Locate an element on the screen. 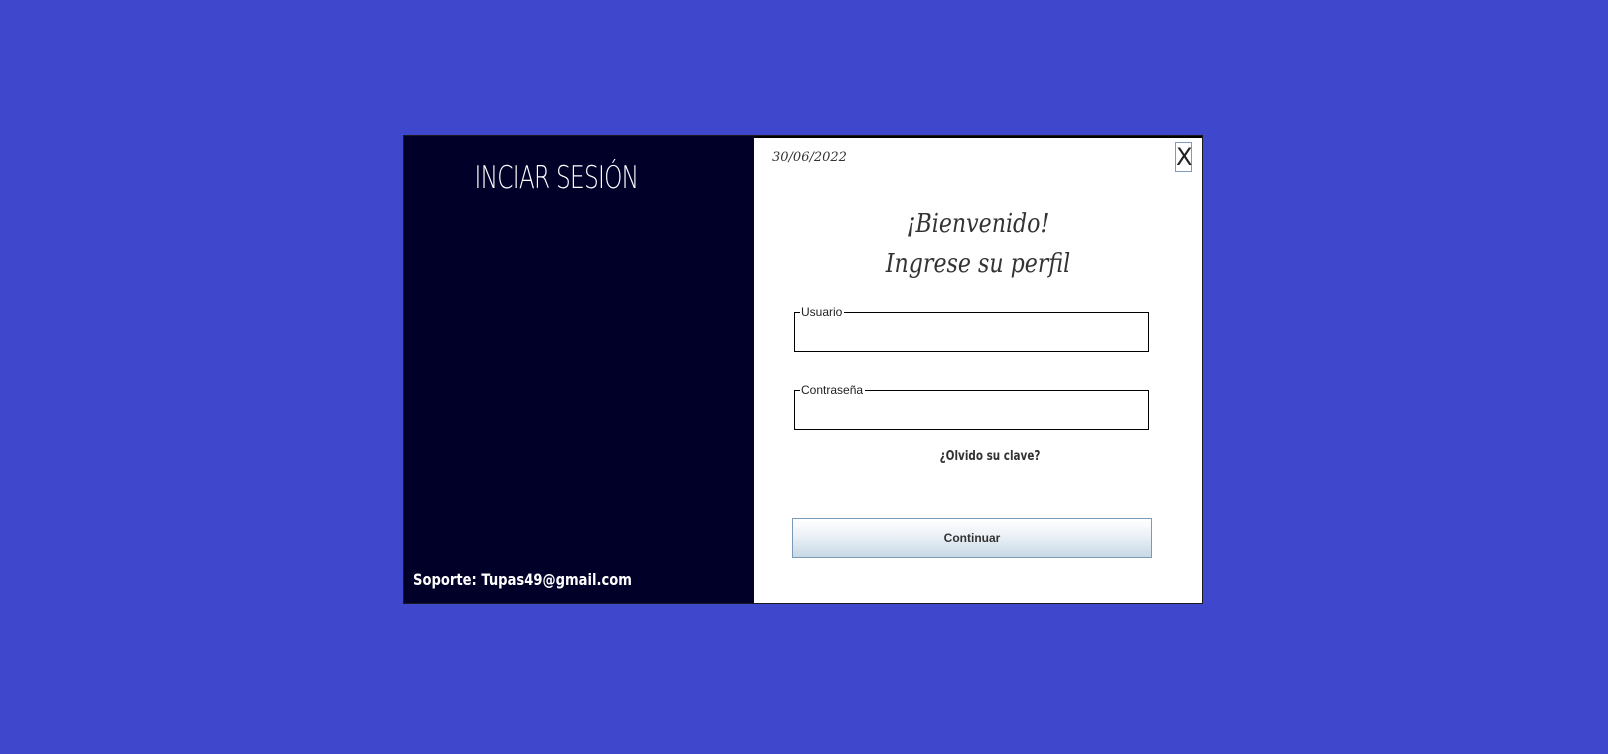 This screenshot has height=754, width=1608. date-label: 30/06/2022 is located at coordinates (809, 157).